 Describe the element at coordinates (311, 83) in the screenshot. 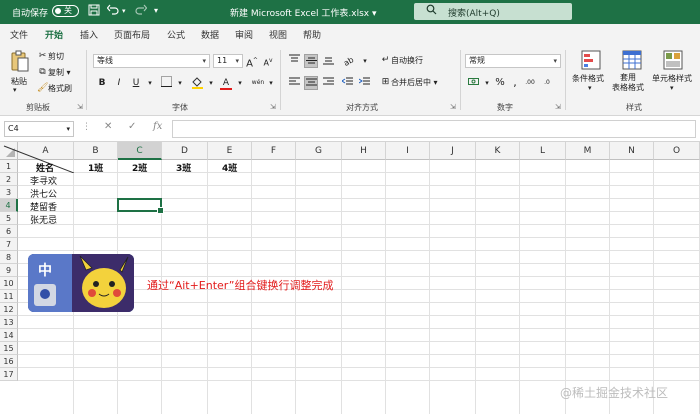

I see `align-center-icon` at that location.